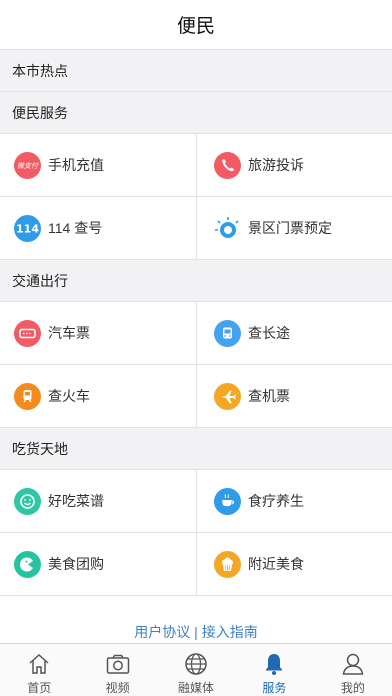 Image resolution: width=392 pixels, height=696 pixels. I want to click on tab-profile: 我的, so click(353, 670).